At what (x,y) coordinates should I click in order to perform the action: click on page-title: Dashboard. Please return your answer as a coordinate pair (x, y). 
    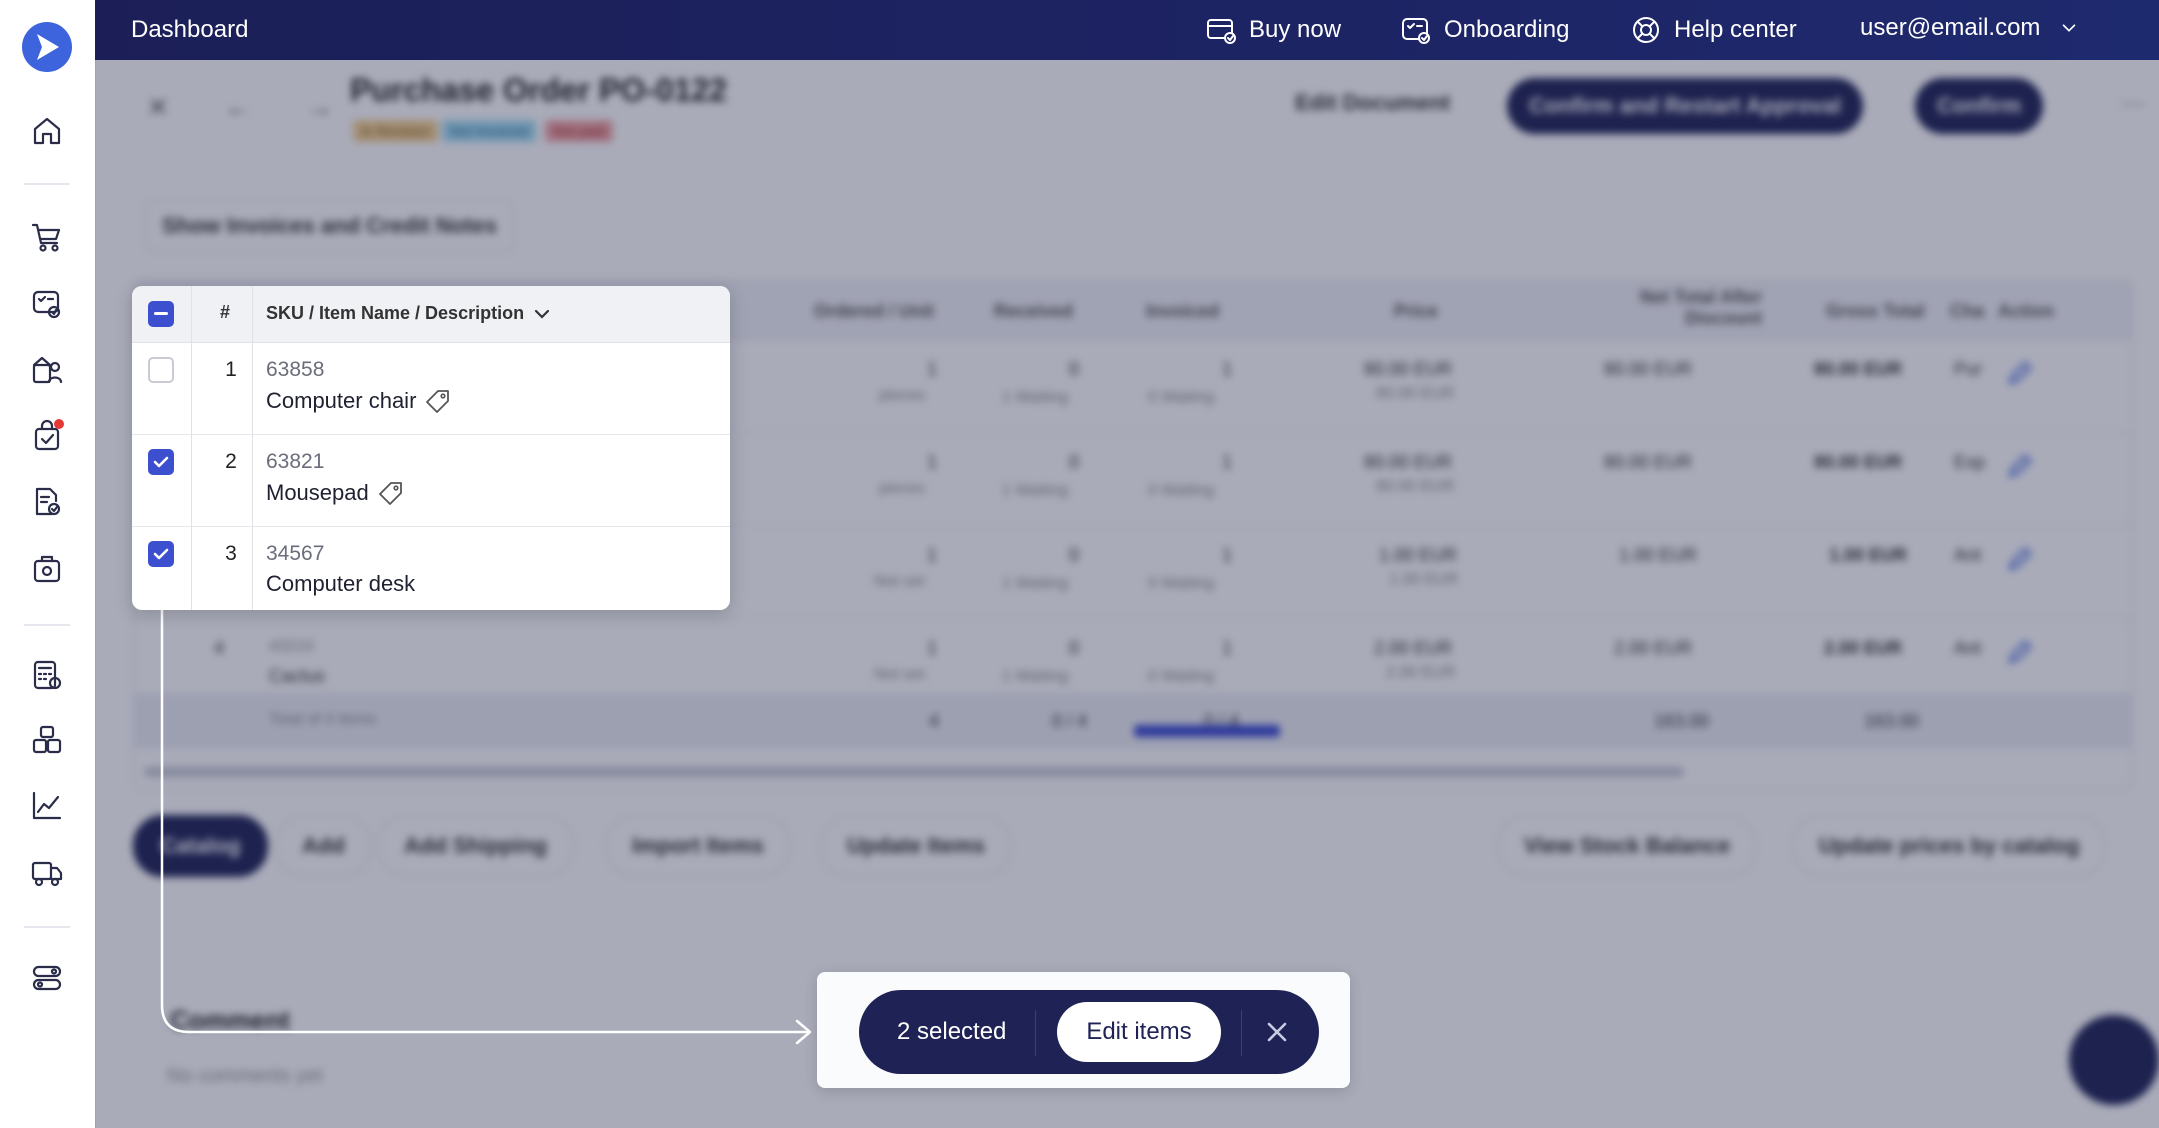
    Looking at the image, I should click on (190, 29).